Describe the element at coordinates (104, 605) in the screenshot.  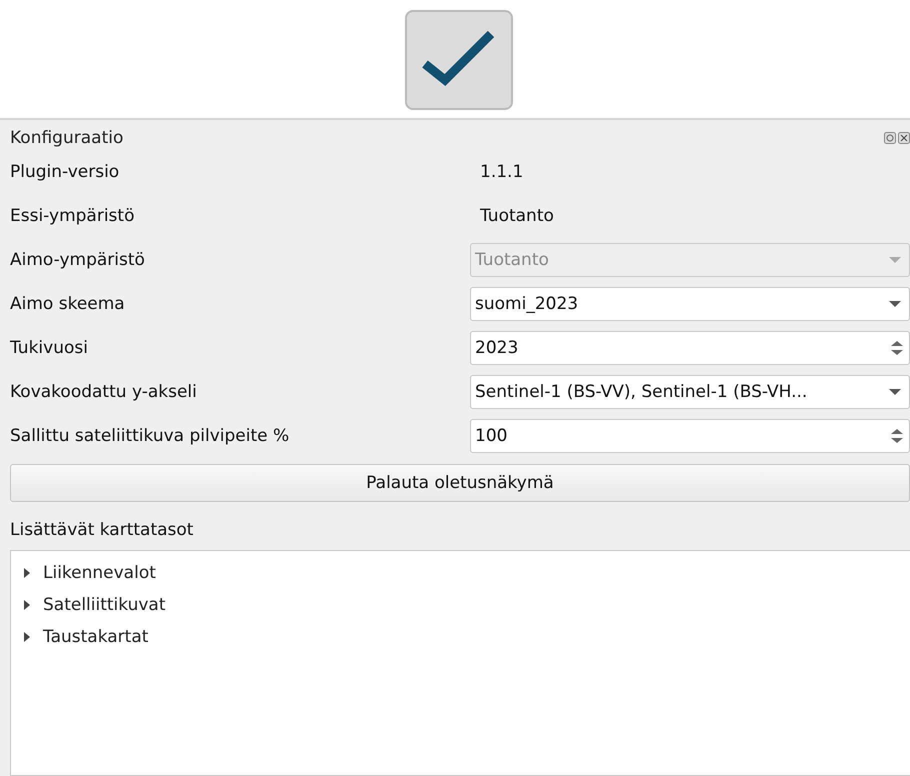
I see `tree-item: Satelliittikuvat` at that location.